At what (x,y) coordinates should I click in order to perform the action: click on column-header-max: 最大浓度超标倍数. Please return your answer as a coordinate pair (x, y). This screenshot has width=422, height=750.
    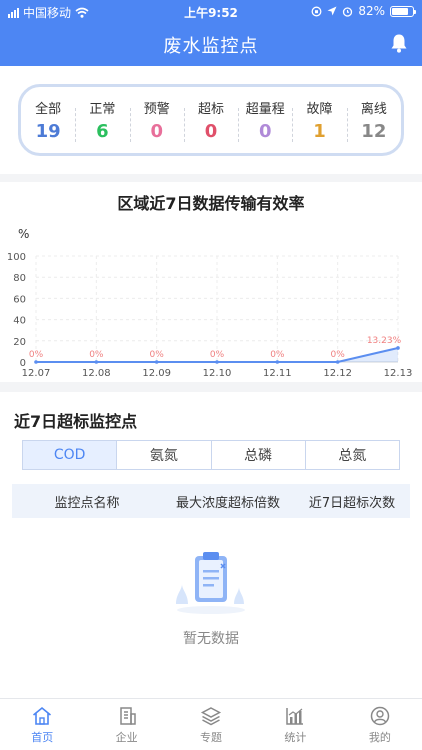
    Looking at the image, I should click on (227, 503).